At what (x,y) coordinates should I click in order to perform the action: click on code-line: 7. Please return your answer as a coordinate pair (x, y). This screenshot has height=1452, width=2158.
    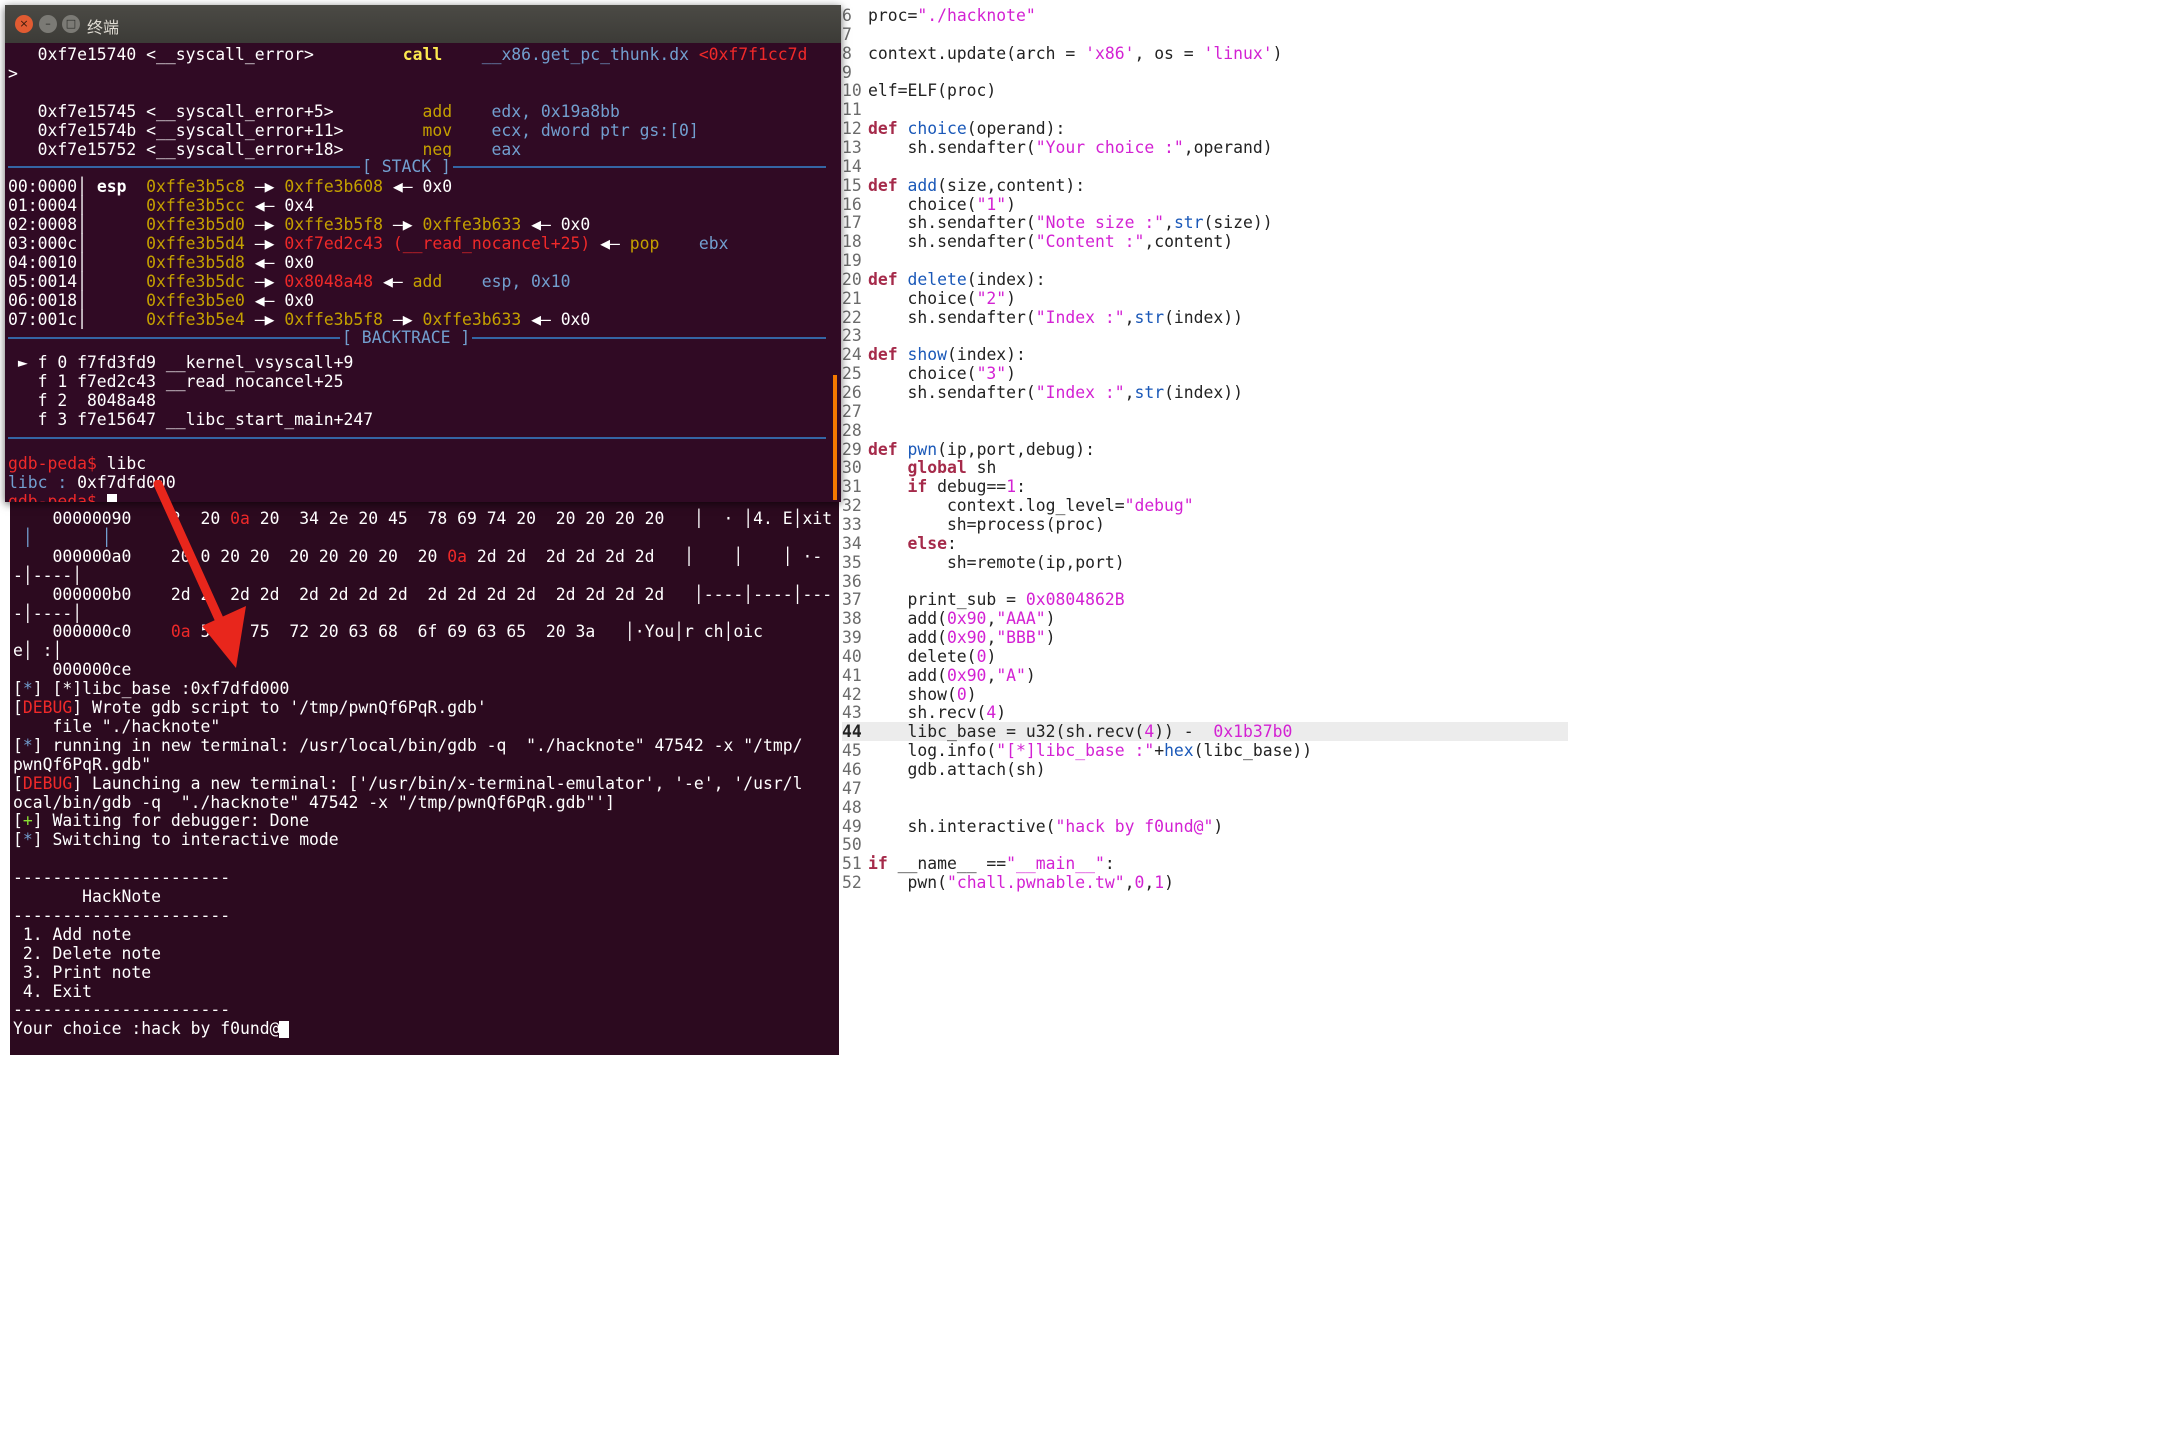
    Looking at the image, I should click on (1205, 34).